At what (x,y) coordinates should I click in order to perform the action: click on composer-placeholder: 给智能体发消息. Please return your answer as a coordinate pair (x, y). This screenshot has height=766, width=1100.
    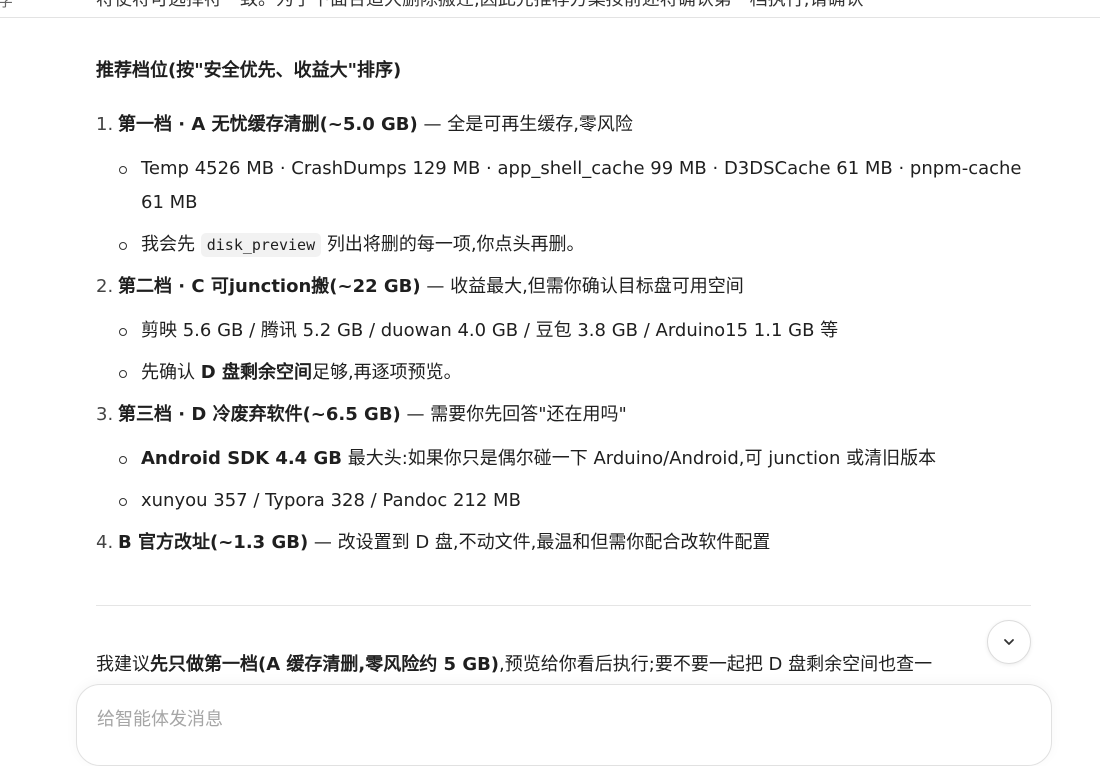
    Looking at the image, I should click on (160, 718).